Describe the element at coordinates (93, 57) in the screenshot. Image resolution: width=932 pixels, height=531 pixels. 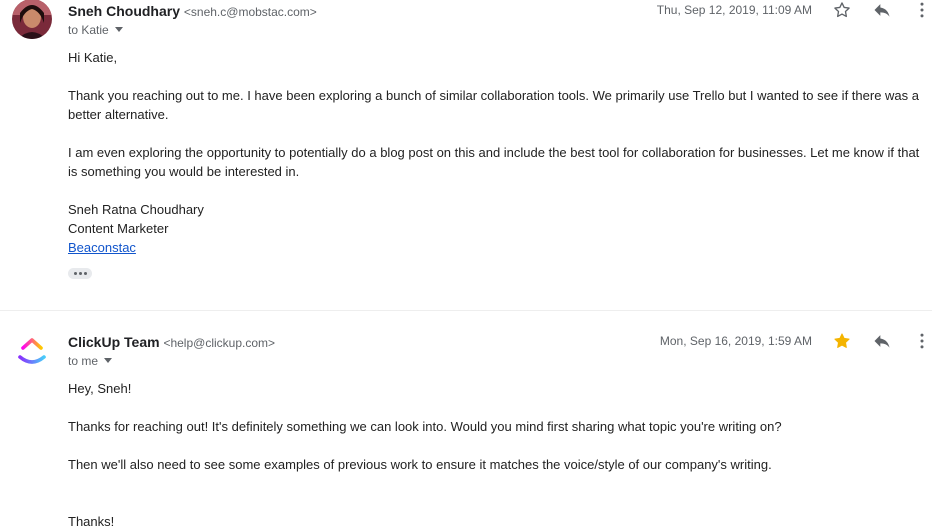
I see `message-body-line: Hi Katie,` at that location.